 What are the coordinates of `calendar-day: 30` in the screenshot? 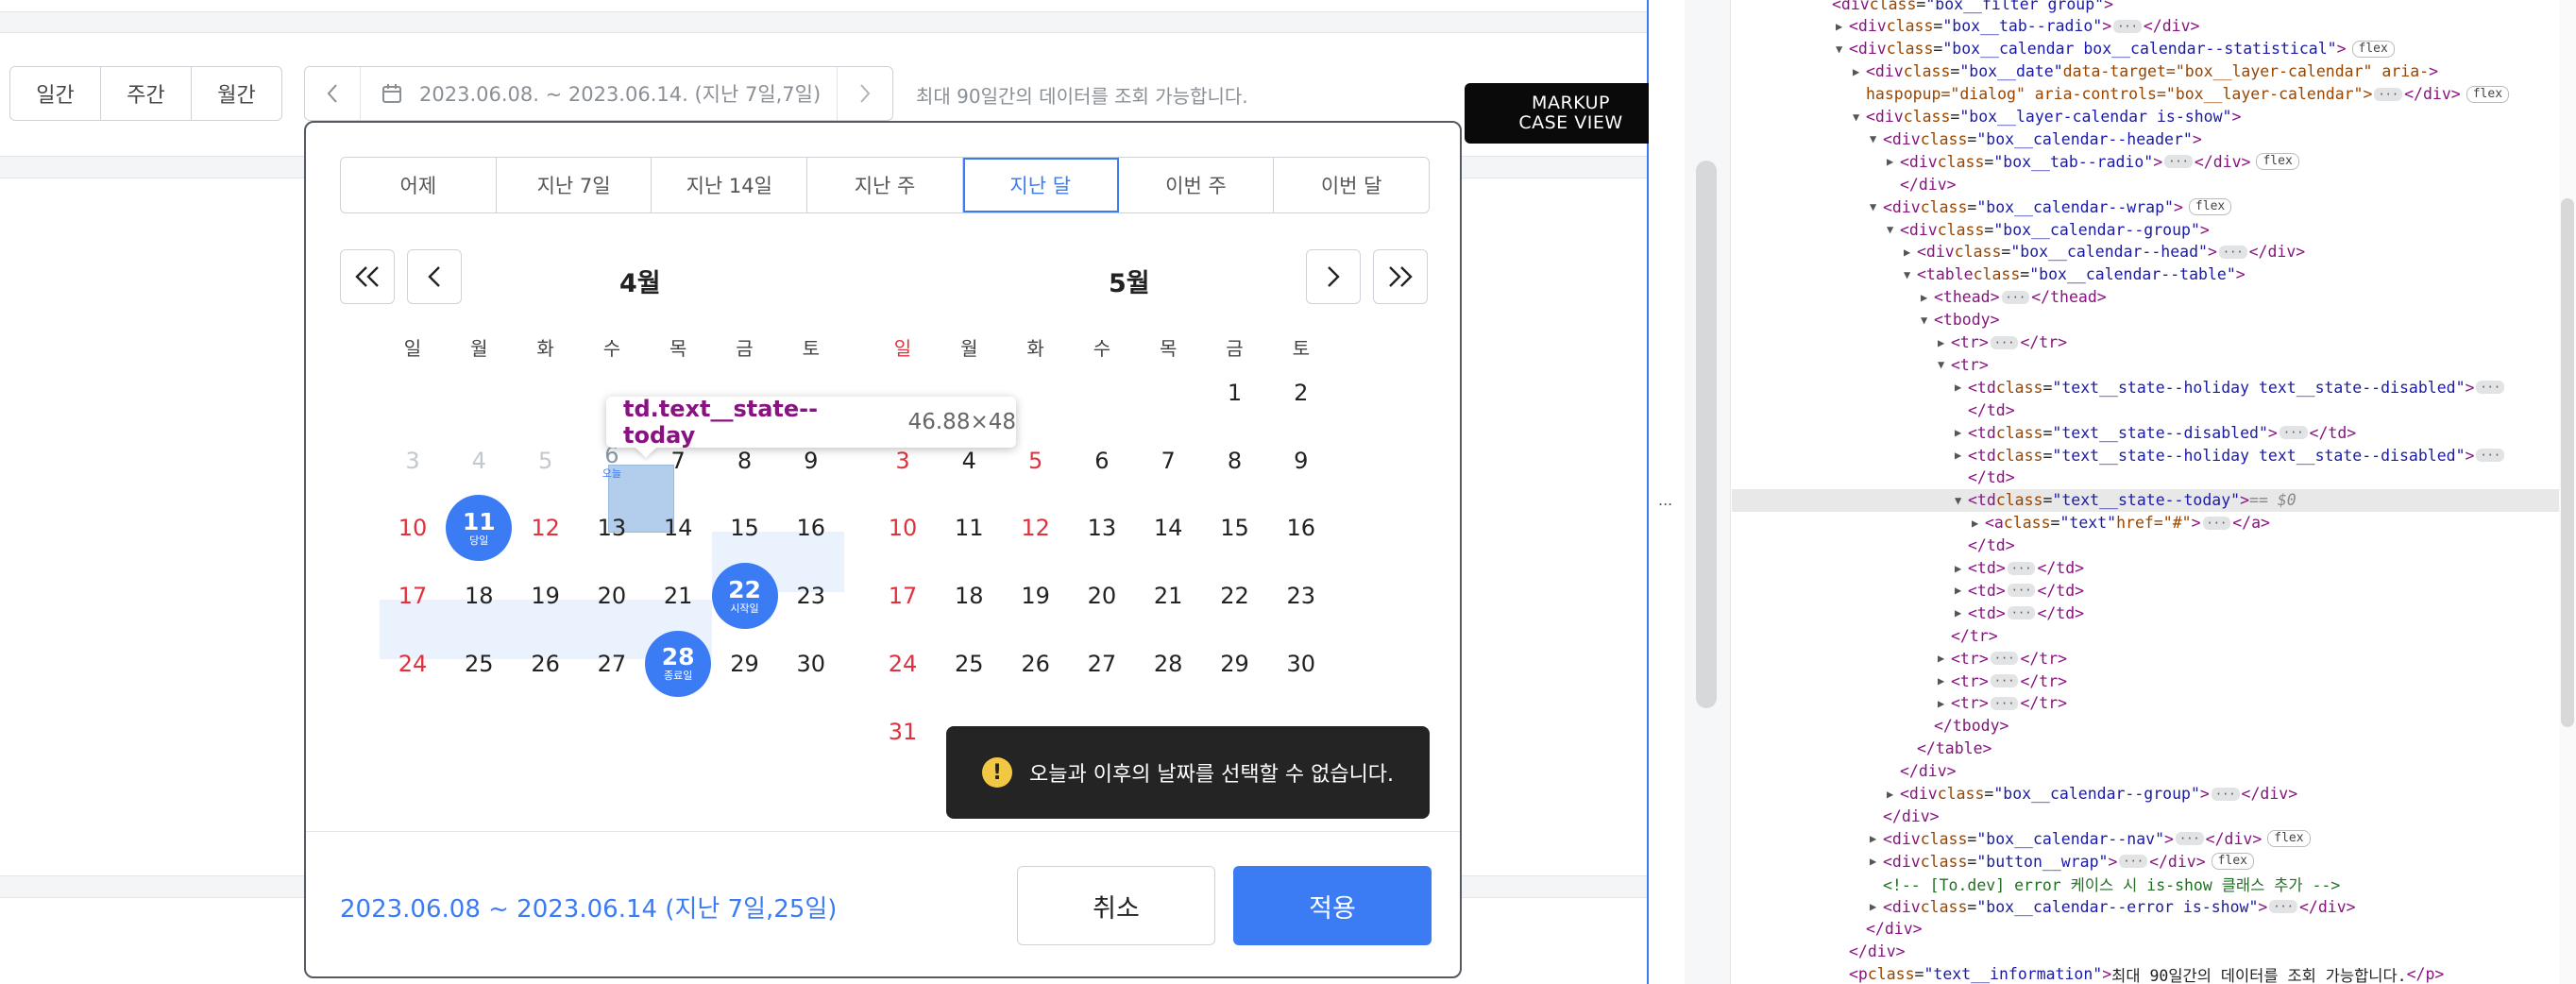 It's located at (811, 664).